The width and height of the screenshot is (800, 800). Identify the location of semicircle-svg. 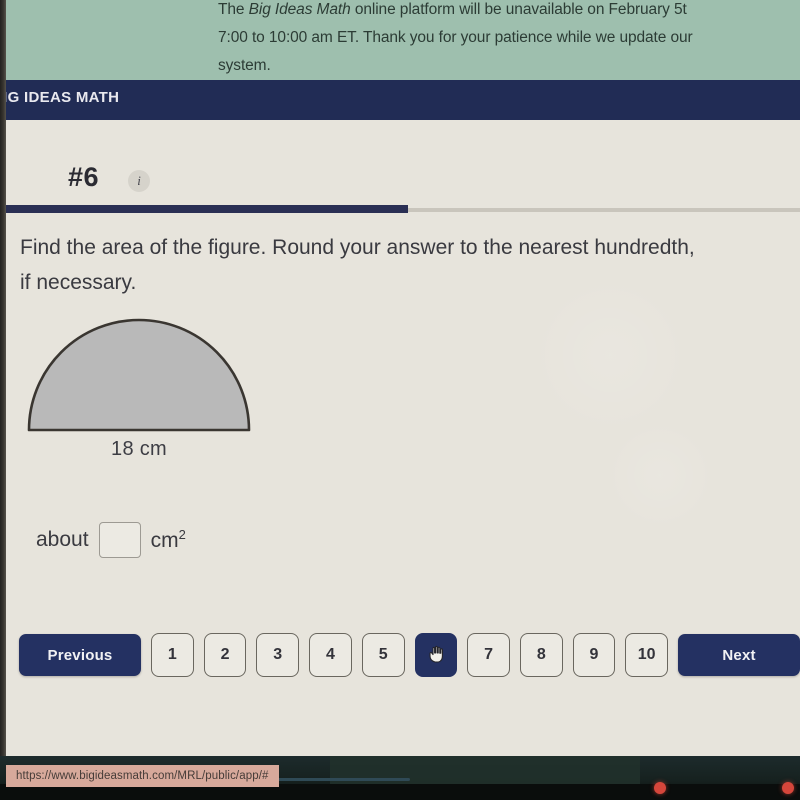
(139, 375).